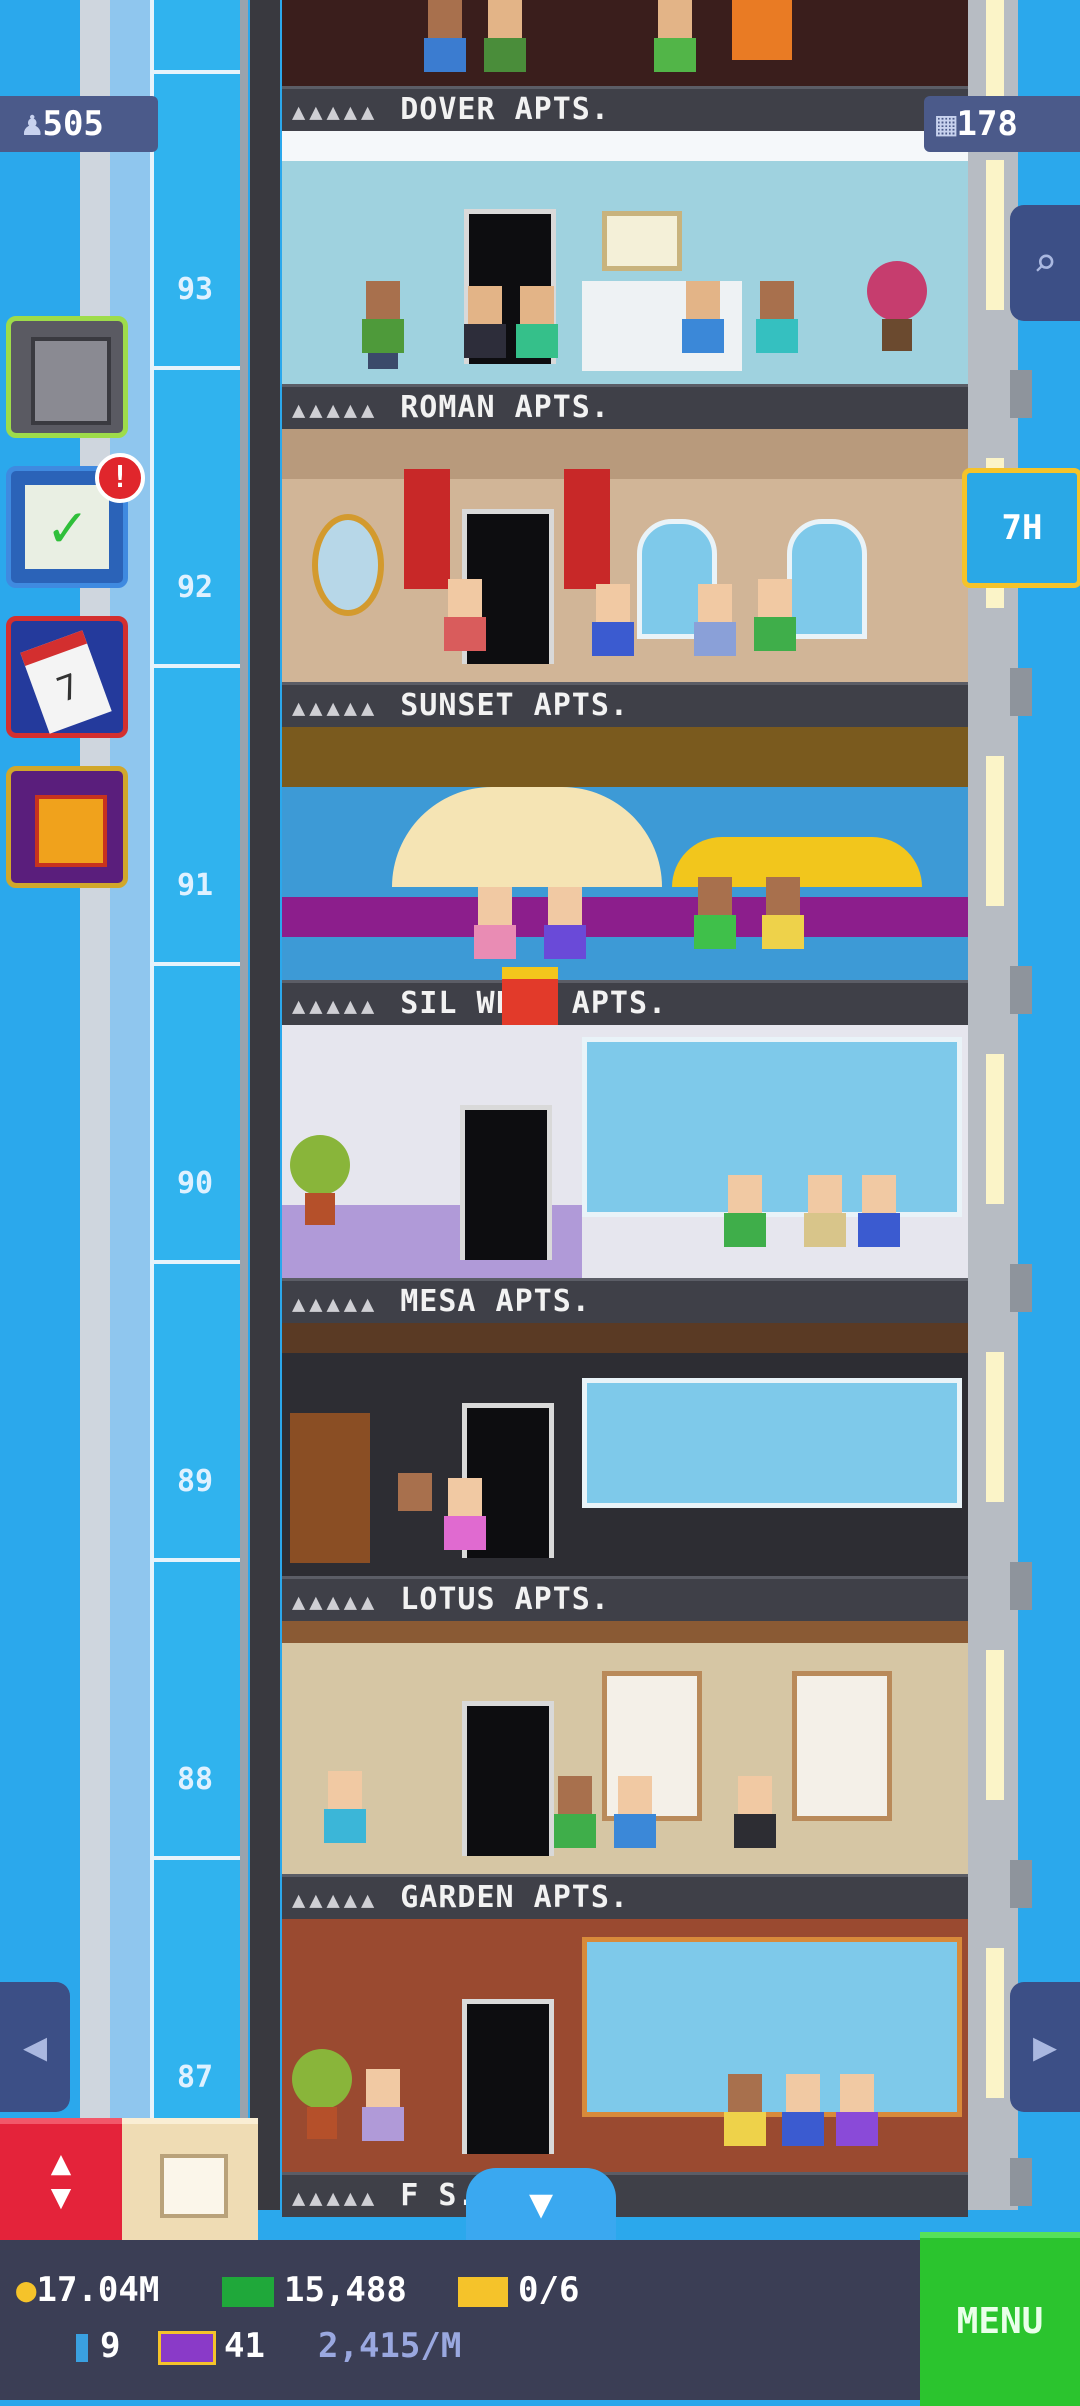 This screenshot has width=1080, height=2406. What do you see at coordinates (625, 853) in the screenshot?
I see `room-interior` at bounding box center [625, 853].